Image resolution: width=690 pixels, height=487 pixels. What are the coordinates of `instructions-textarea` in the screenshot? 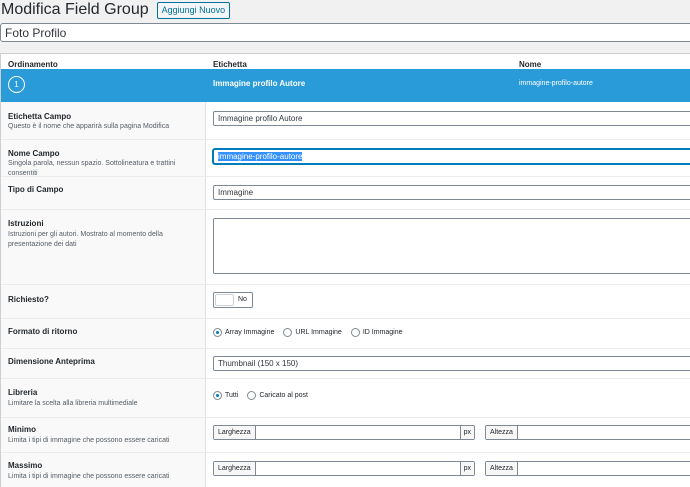 It's located at (451, 246).